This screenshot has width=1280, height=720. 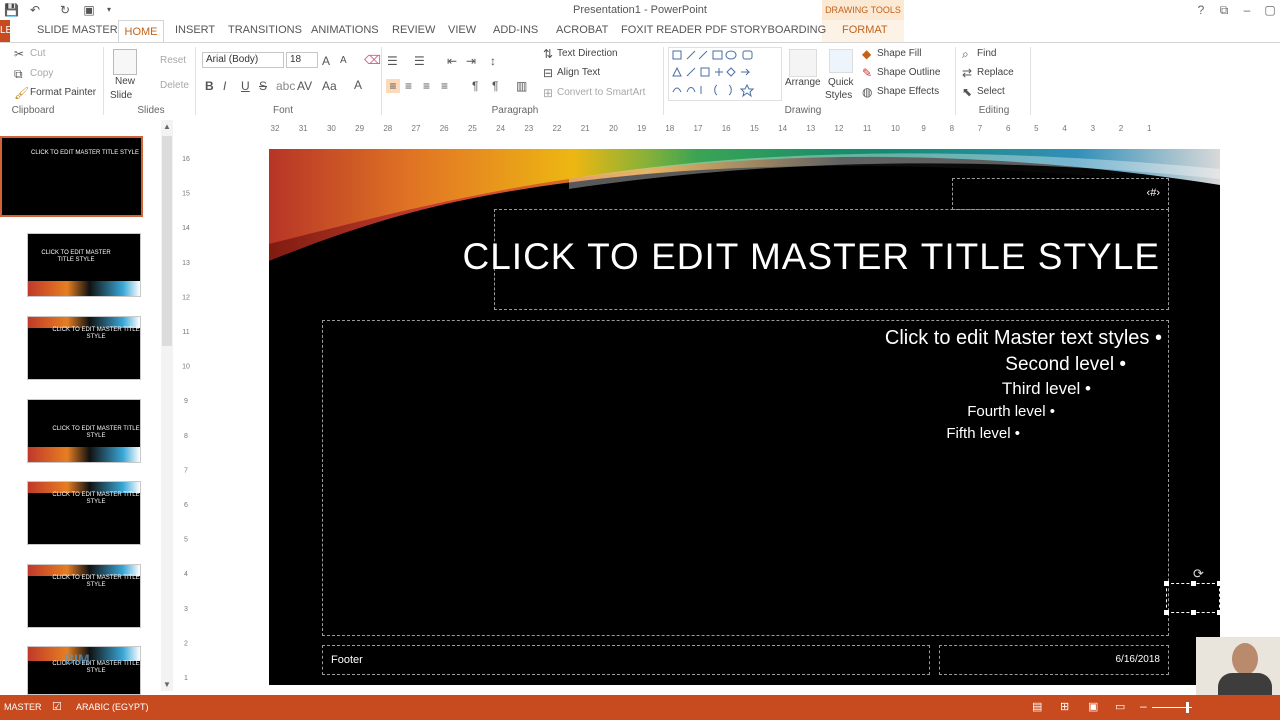 I want to click on reading-view-icon: ▣, so click(x=1093, y=706).